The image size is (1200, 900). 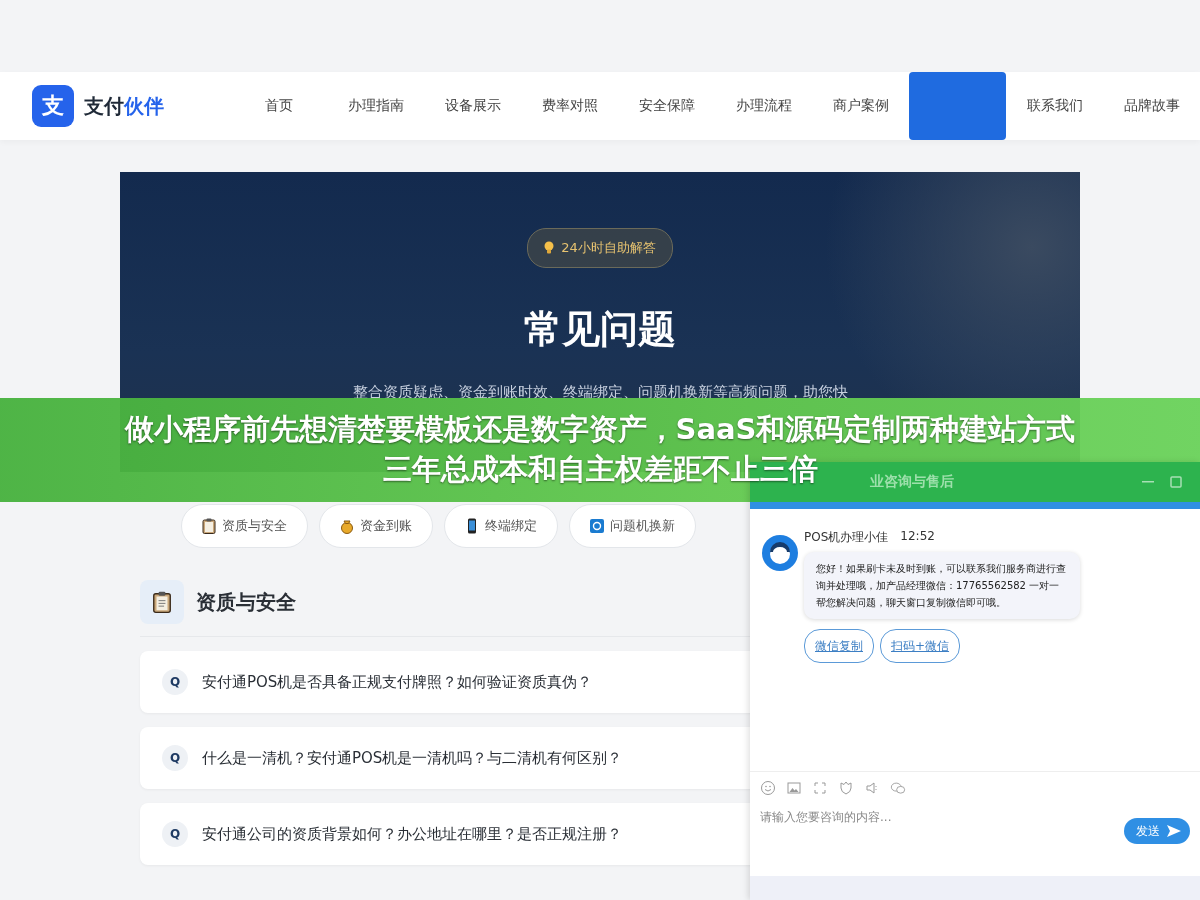 I want to click on chat-bubbles-icon, so click(x=898, y=788).